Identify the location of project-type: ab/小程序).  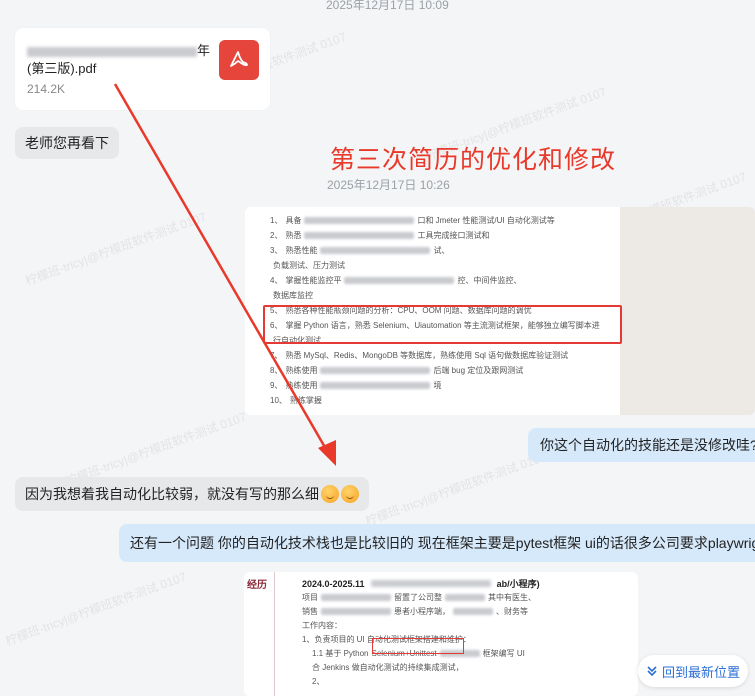
(518, 584).